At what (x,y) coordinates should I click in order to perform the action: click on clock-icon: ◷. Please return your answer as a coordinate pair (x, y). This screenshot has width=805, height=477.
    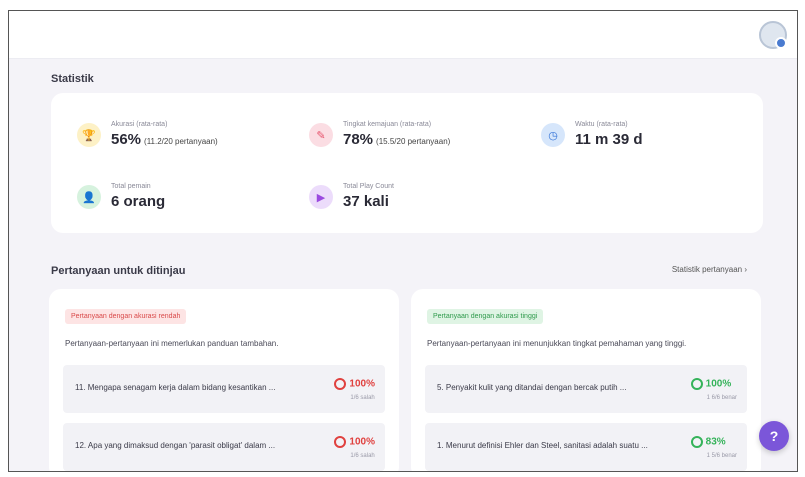
    Looking at the image, I should click on (553, 135).